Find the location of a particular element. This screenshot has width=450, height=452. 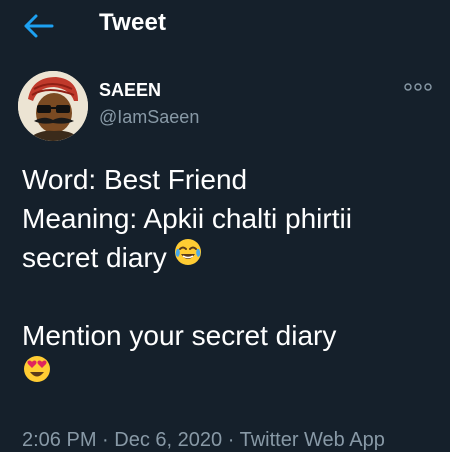

cartoon-avatar is located at coordinates (53, 106).